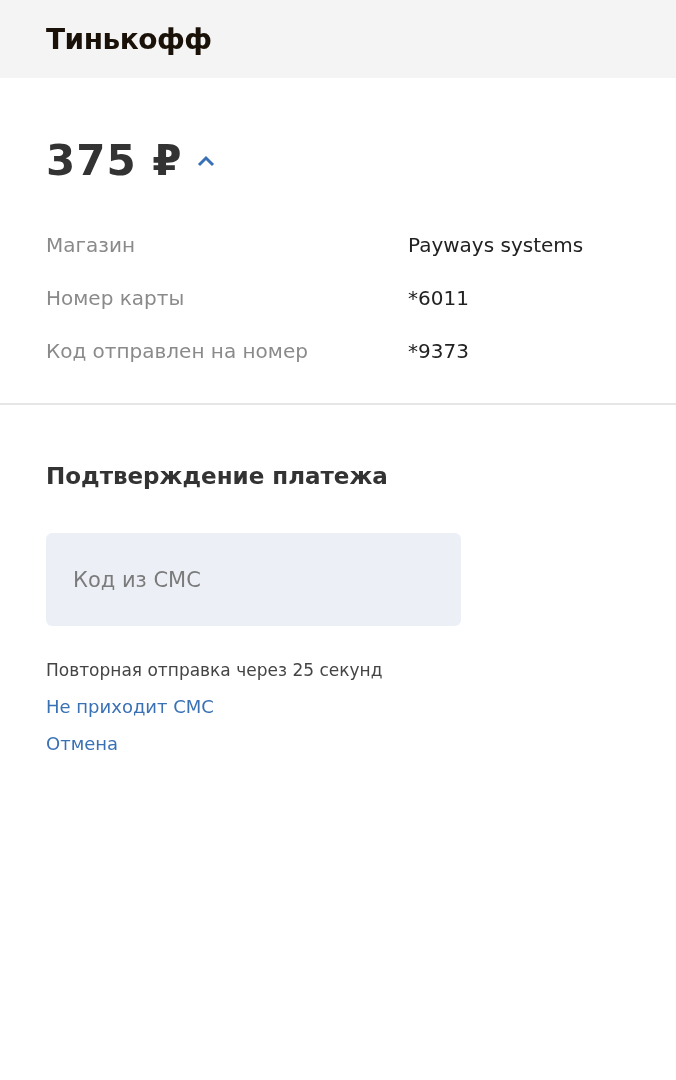 The height and width of the screenshot is (1080, 676). Describe the element at coordinates (438, 351) in the screenshot. I see `detail-value: *9373` at that location.